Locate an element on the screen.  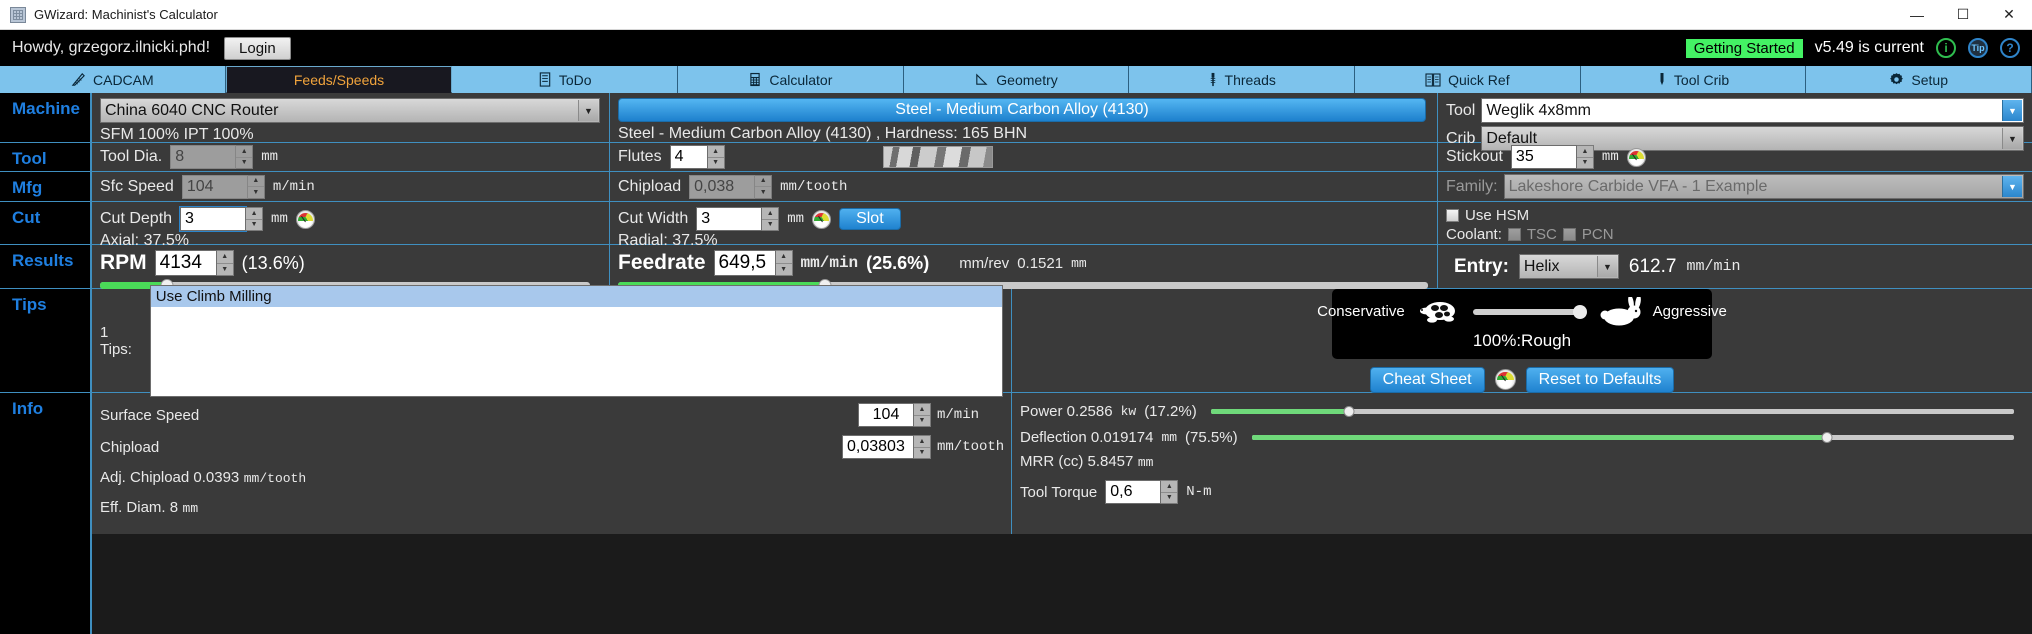
info-icon: i is located at coordinates (1946, 48).